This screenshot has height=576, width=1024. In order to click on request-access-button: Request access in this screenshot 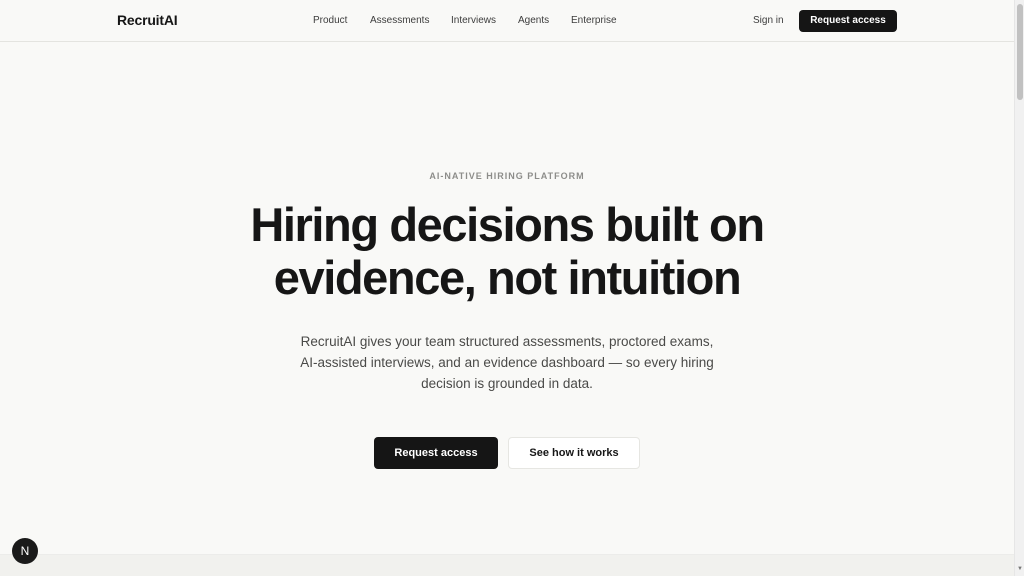, I will do `click(436, 453)`.